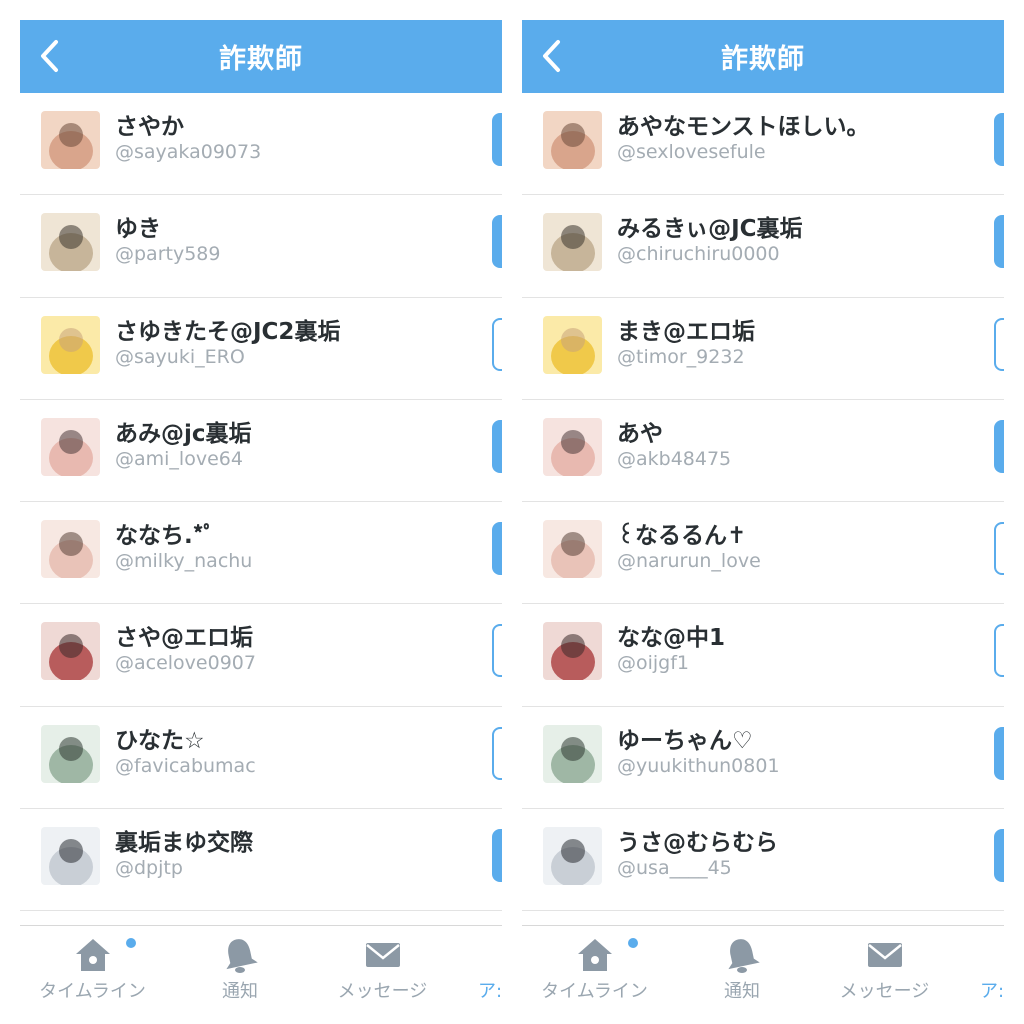 This screenshot has height=1024, width=1024. What do you see at coordinates (261, 246) in the screenshot?
I see `user-row: ゆき @party589` at bounding box center [261, 246].